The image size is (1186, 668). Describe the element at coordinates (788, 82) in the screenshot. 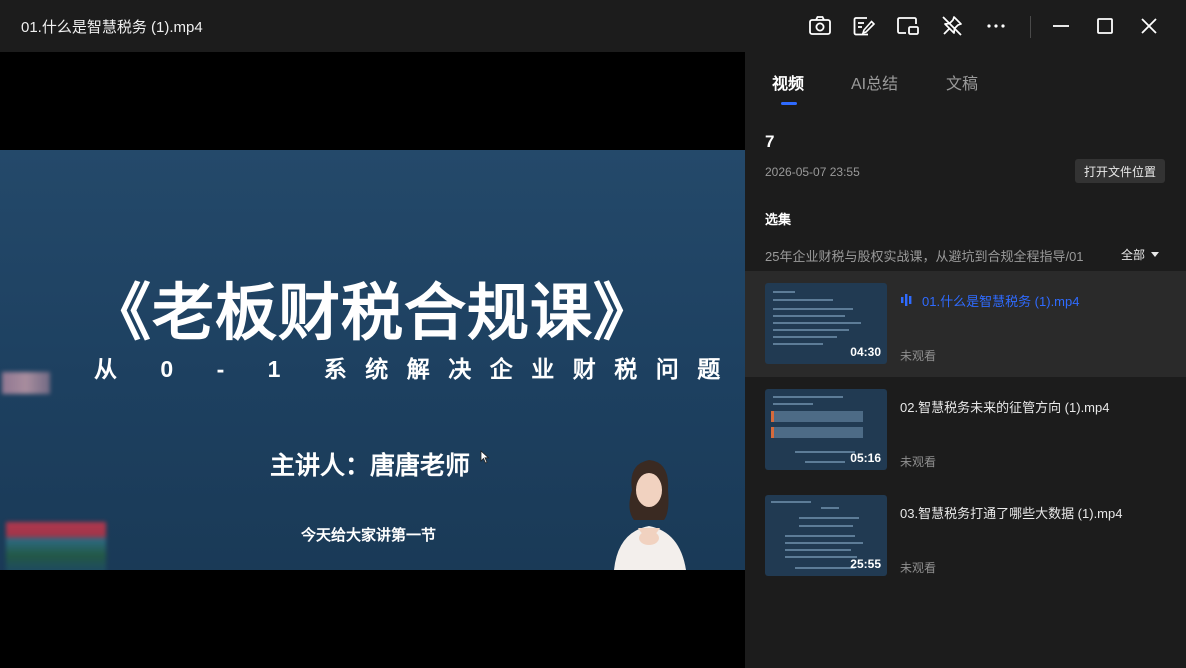

I see `tab-video: 视频` at that location.